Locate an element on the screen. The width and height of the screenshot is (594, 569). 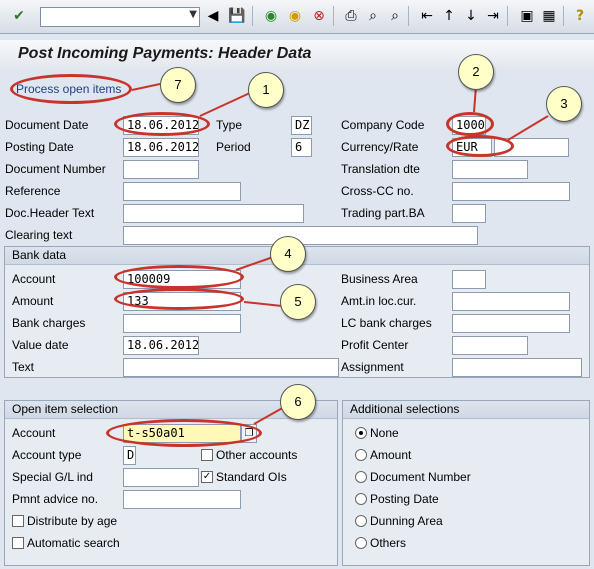
trading-part-field is located at coordinates (469, 213).